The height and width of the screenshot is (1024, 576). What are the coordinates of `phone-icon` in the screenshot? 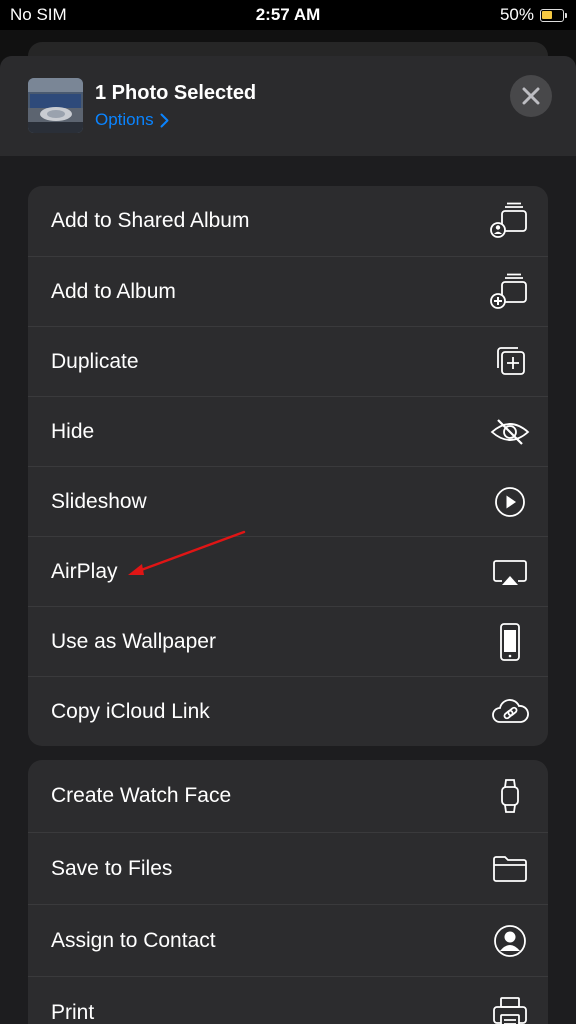 It's located at (510, 642).